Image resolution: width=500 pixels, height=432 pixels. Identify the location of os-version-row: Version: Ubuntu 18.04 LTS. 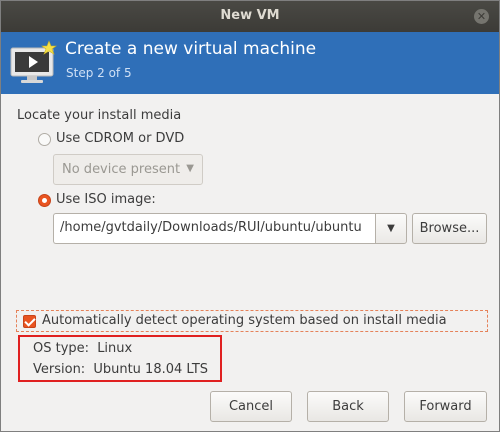
(120, 369).